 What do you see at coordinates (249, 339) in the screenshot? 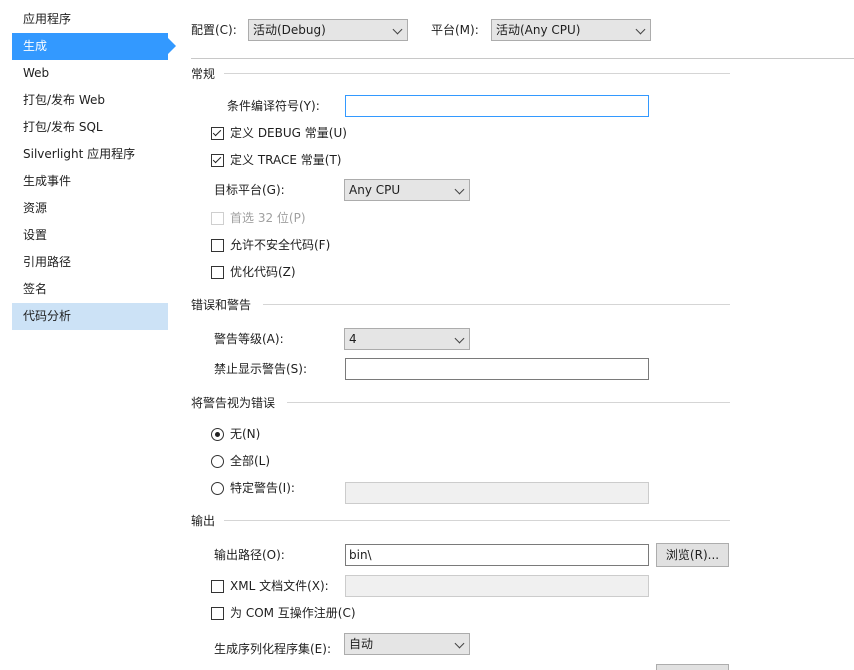
I see `warning-level-label: 警告等级(A):` at bounding box center [249, 339].